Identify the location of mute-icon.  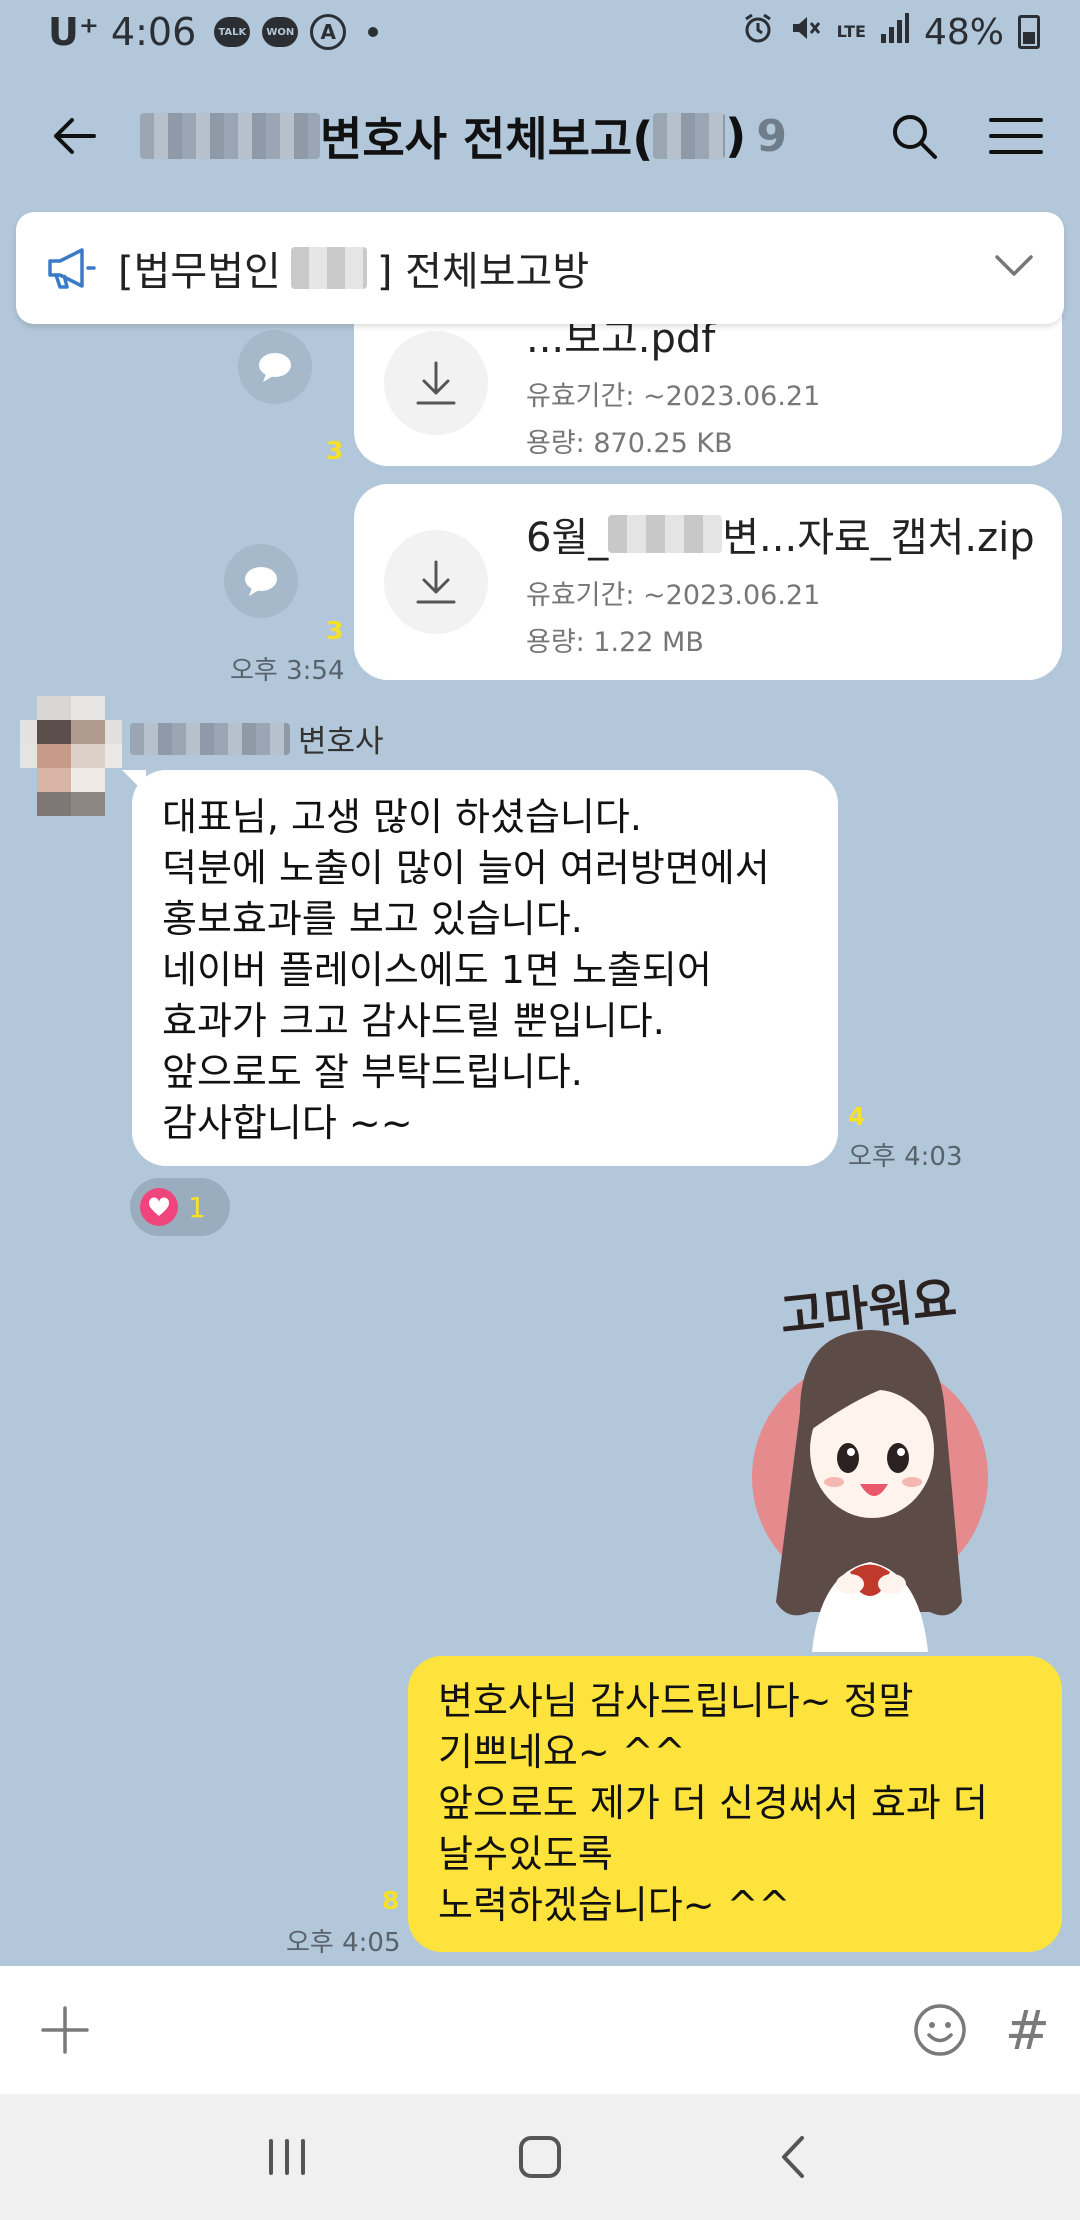
(806, 32).